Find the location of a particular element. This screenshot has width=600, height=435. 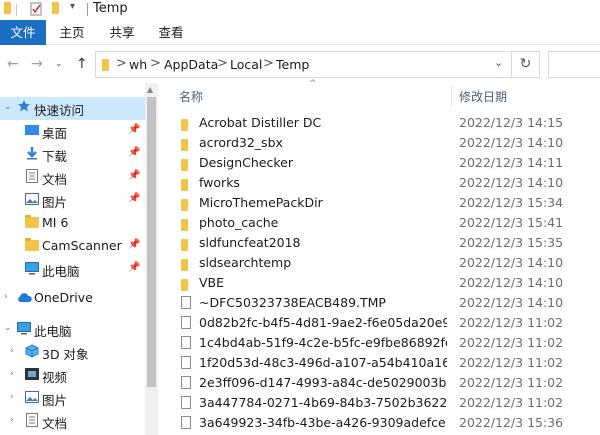

nav-item-quick-access: ⌄ 快速访问 is located at coordinates (72, 108).